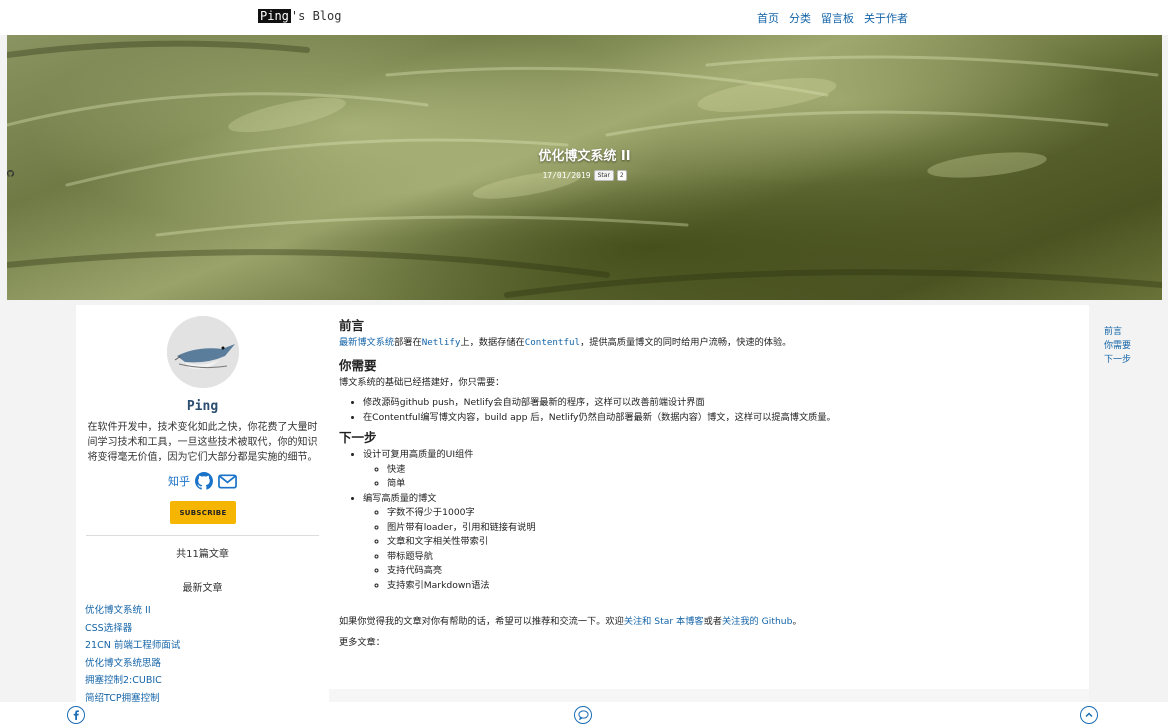  I want to click on arrow-up-icon, so click(1089, 715).